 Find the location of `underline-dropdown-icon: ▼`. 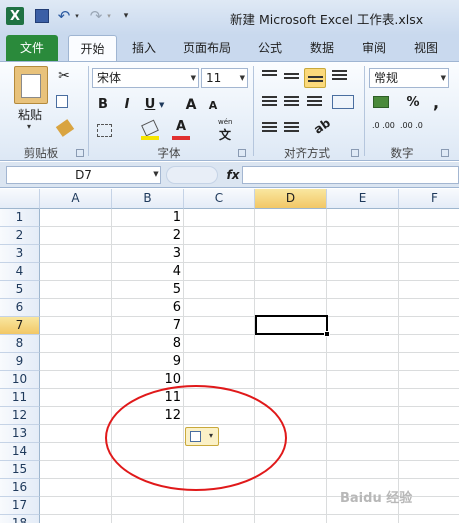

underline-dropdown-icon: ▼ is located at coordinates (161, 105).